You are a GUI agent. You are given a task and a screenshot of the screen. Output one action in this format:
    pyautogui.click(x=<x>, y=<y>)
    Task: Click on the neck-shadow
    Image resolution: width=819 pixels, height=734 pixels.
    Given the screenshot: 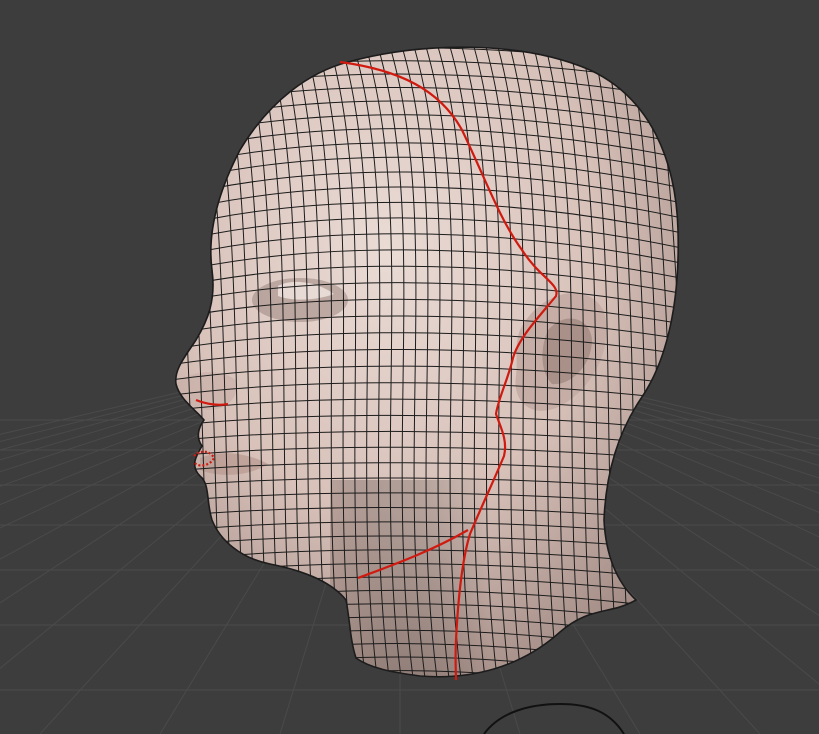 What is the action you would take?
    pyautogui.click(x=490, y=578)
    